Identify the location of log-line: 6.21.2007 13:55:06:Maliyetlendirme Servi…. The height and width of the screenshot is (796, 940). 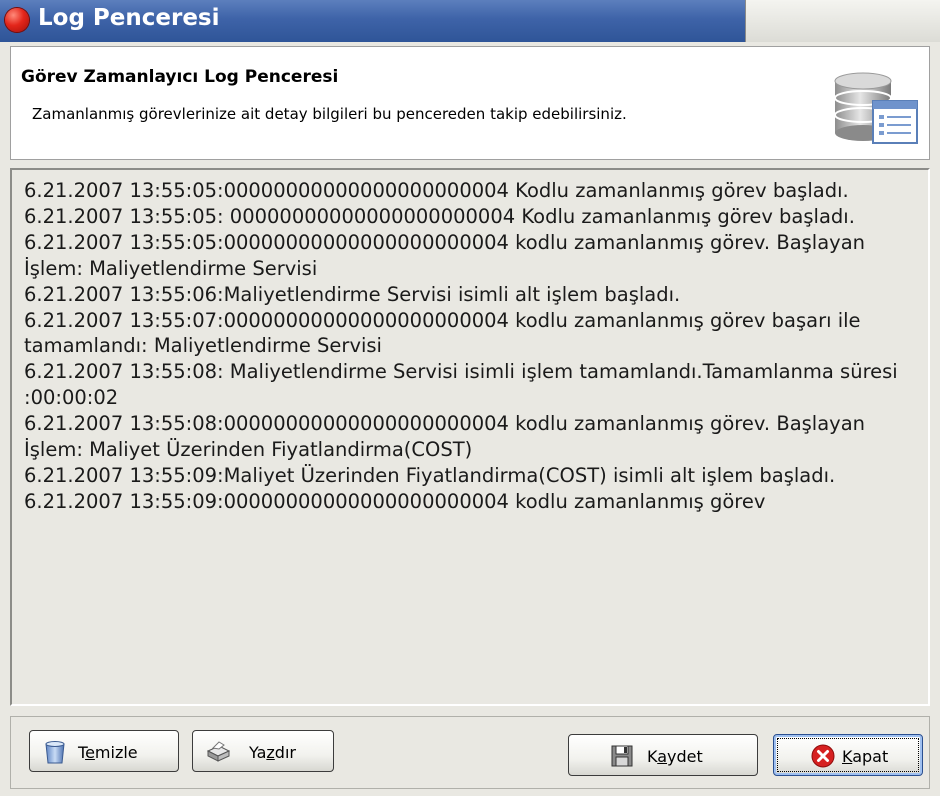
(352, 294).